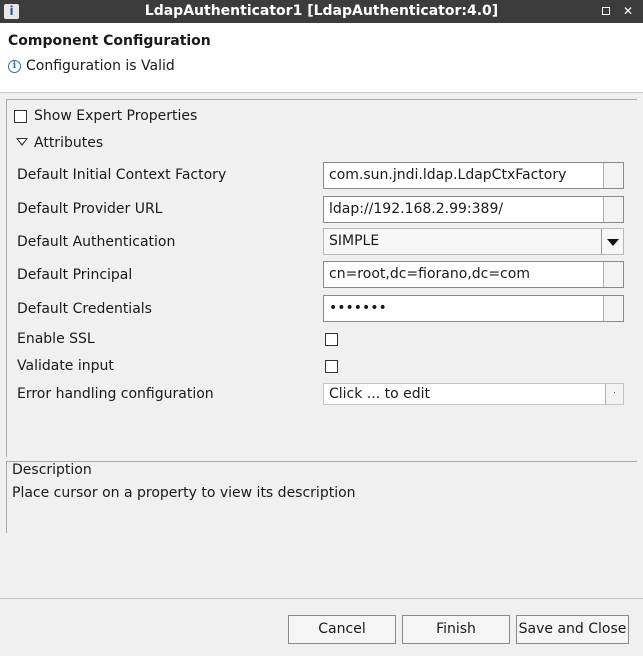  Describe the element at coordinates (115, 394) in the screenshot. I see `property-label-error-handling: Error handling configuration` at that location.